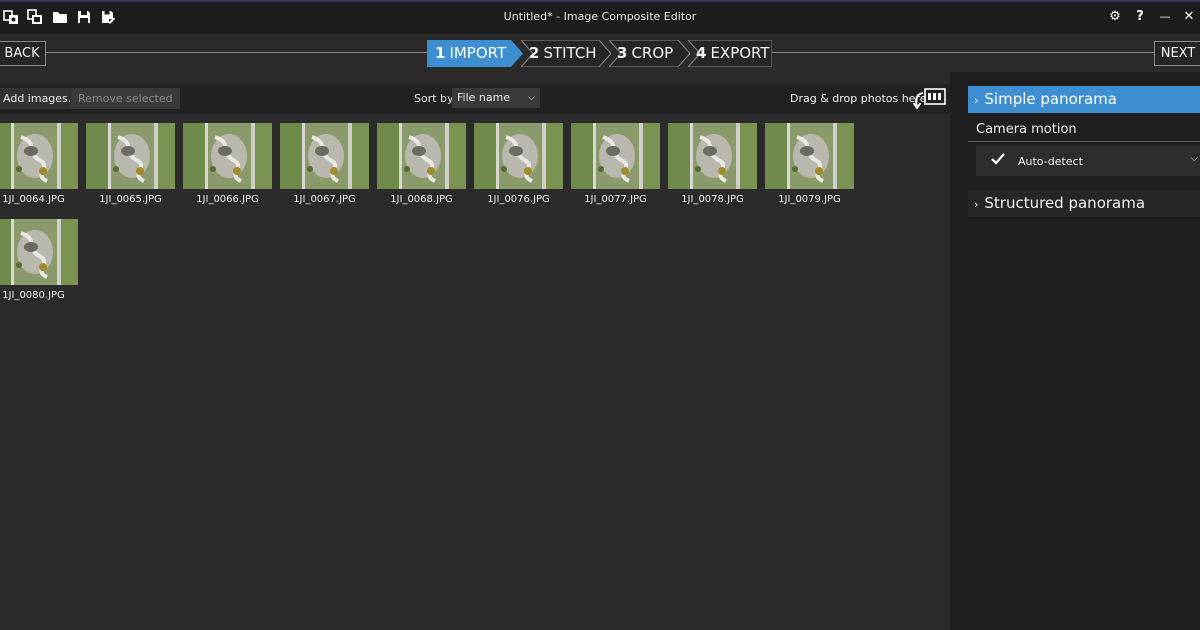 This screenshot has height=630, width=1200. Describe the element at coordinates (858, 98) in the screenshot. I see `drag-drop-hint: Drag & drop photos here` at that location.